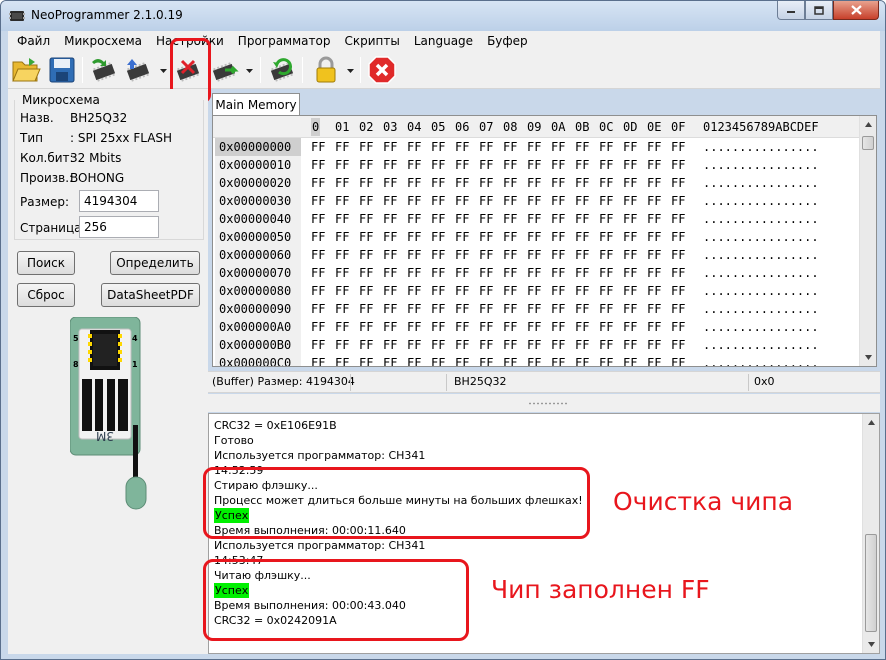  What do you see at coordinates (190, 41) in the screenshot?
I see `menu-settings: Настройки` at bounding box center [190, 41].